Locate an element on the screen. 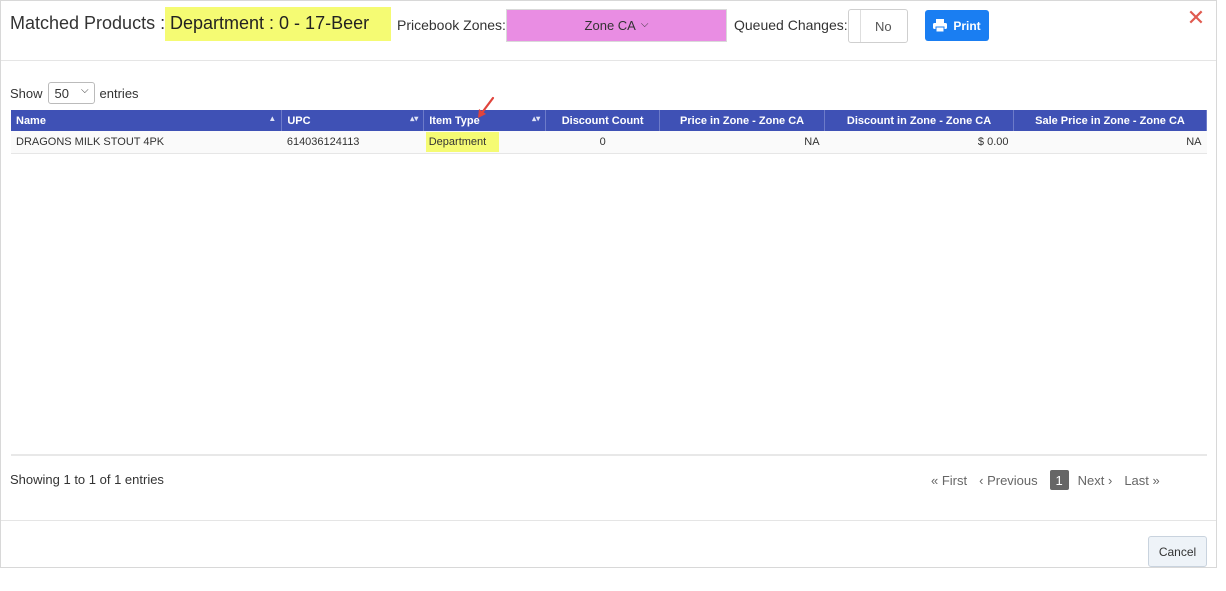  first-page-link: « First is located at coordinates (949, 480).